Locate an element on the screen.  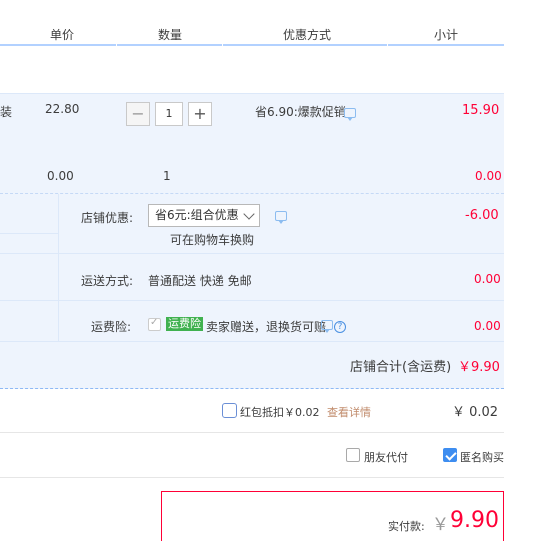
help-icon: ? is located at coordinates (340, 325).